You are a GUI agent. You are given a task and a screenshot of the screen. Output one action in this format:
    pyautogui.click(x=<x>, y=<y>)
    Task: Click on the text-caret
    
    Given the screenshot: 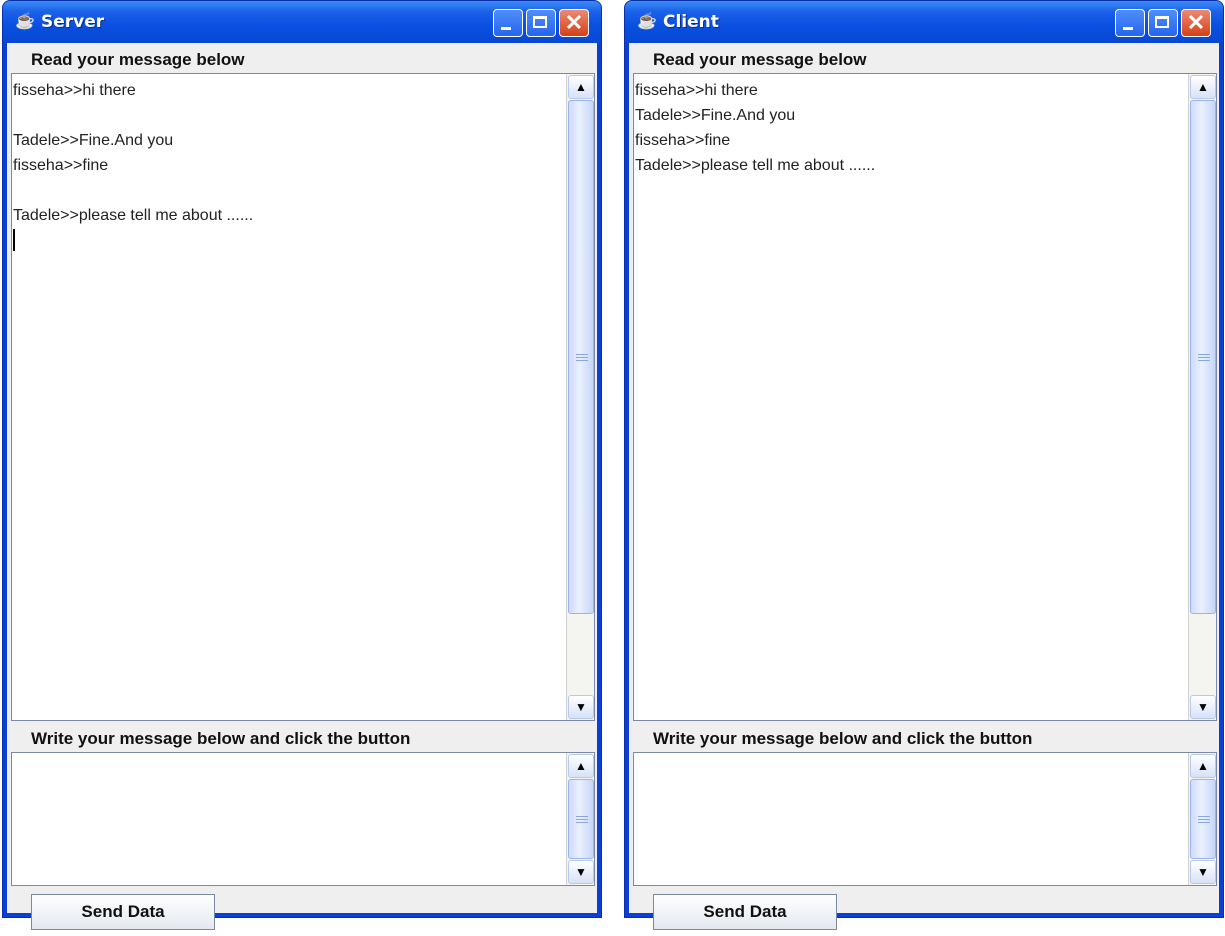 What is the action you would take?
    pyautogui.click(x=14, y=240)
    